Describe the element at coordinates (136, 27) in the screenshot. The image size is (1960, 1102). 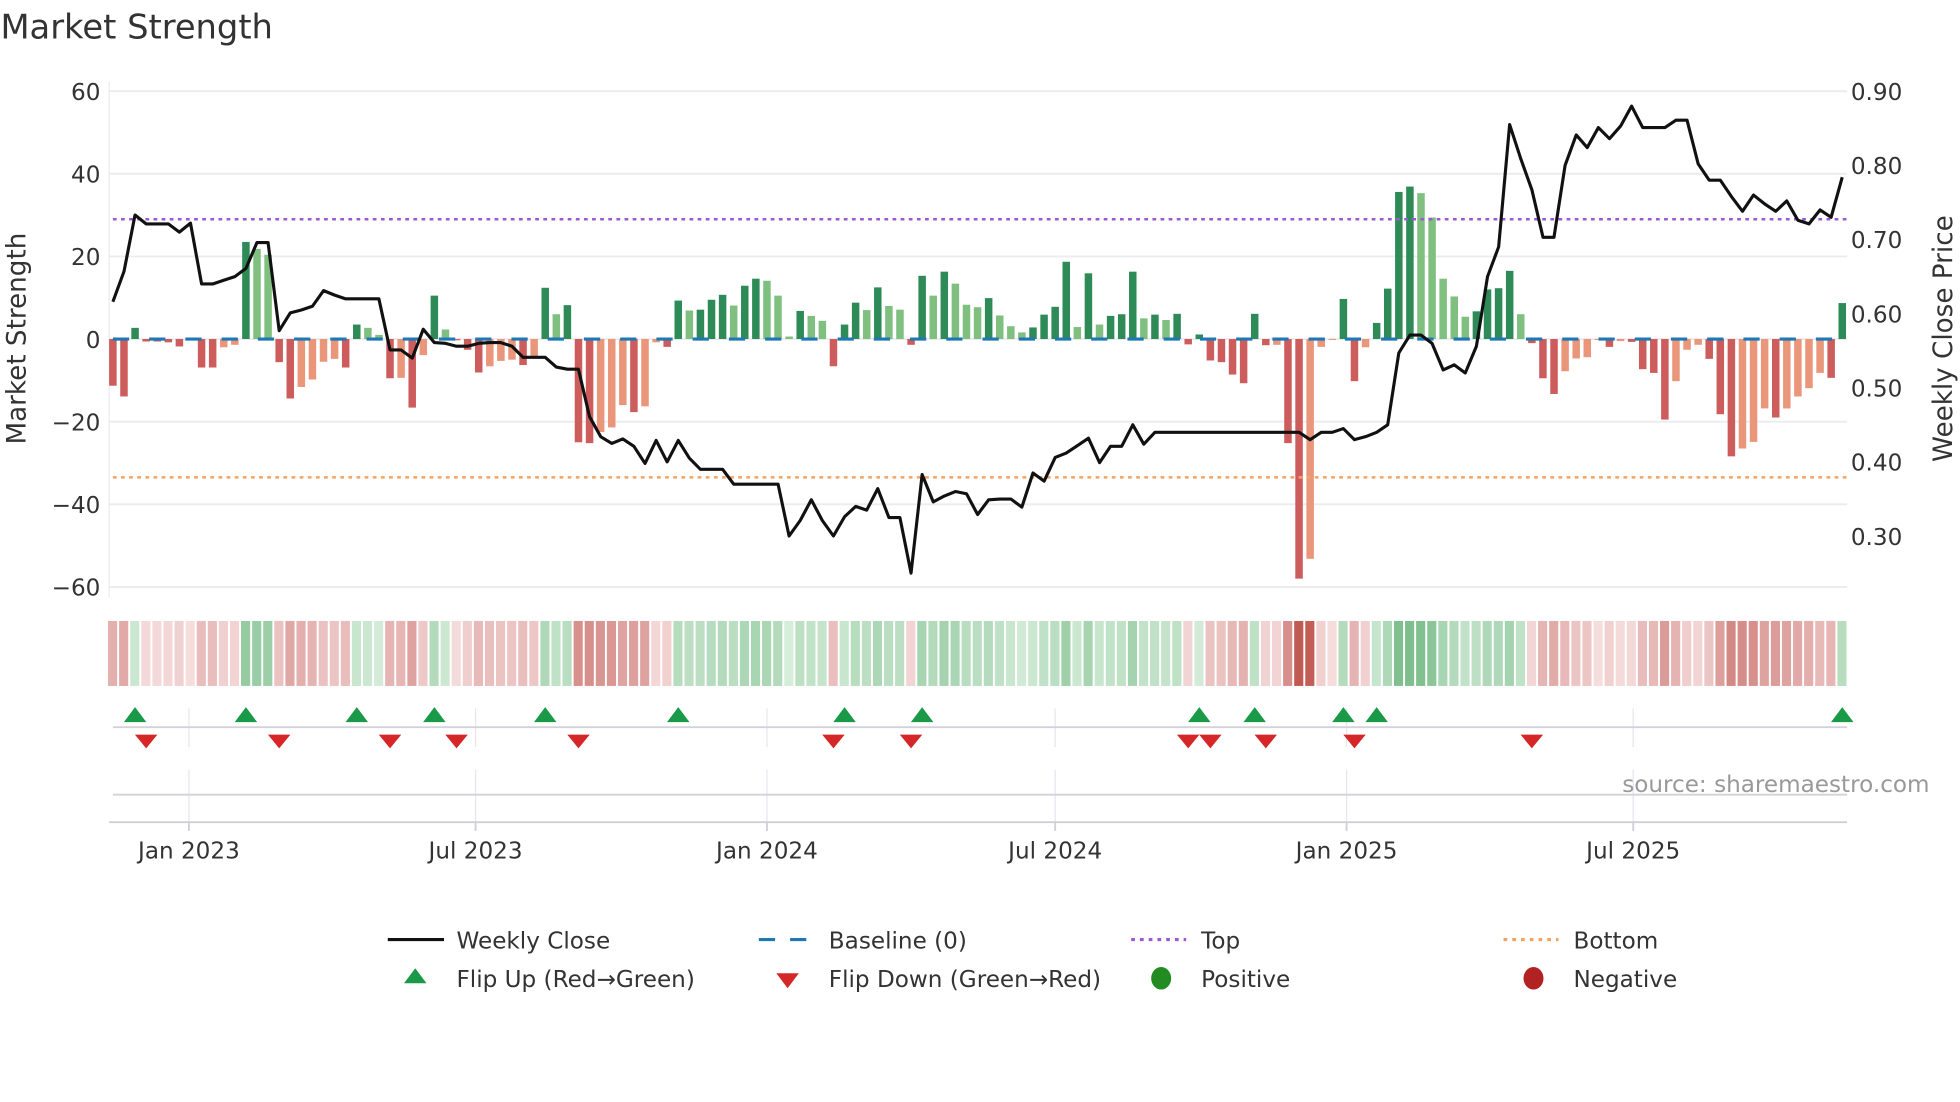
I see `chart-title: Market Strength` at that location.